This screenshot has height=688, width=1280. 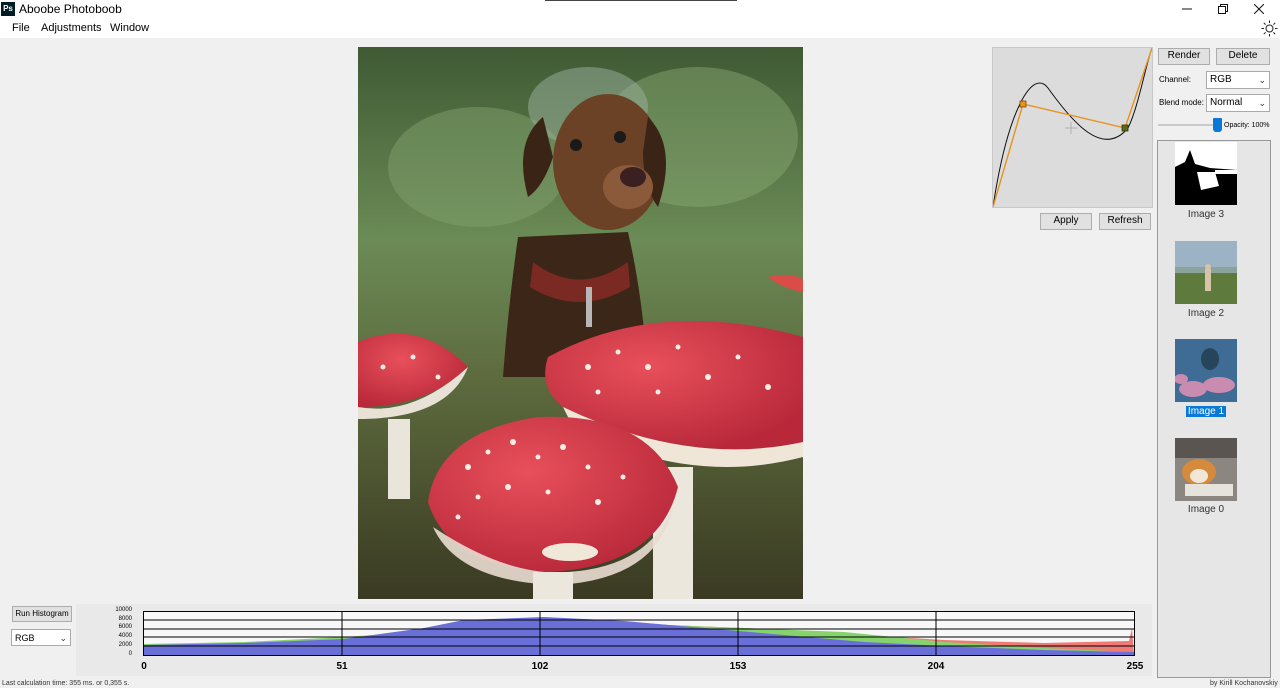 What do you see at coordinates (1125, 221) in the screenshot?
I see `refresh-button: Refresh` at bounding box center [1125, 221].